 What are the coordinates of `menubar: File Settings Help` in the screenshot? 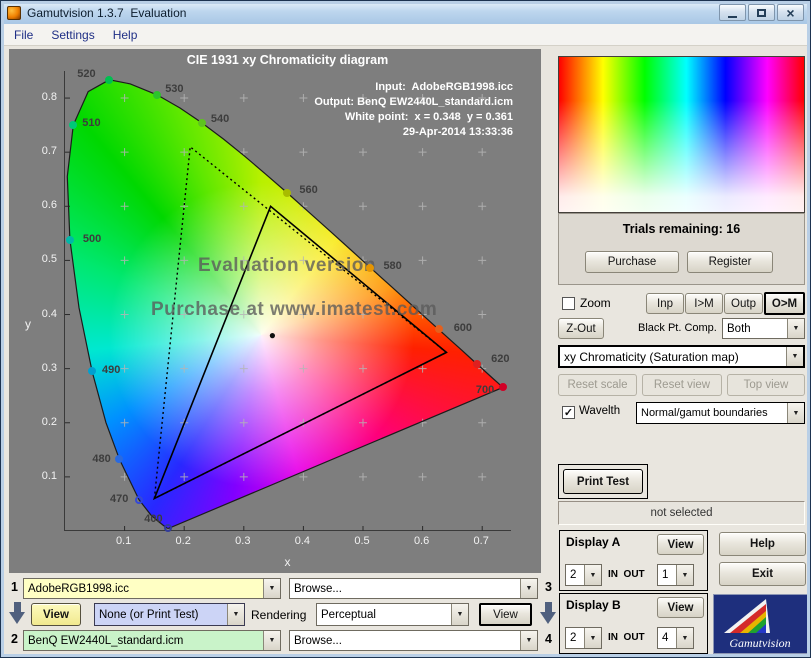 It's located at (405, 35).